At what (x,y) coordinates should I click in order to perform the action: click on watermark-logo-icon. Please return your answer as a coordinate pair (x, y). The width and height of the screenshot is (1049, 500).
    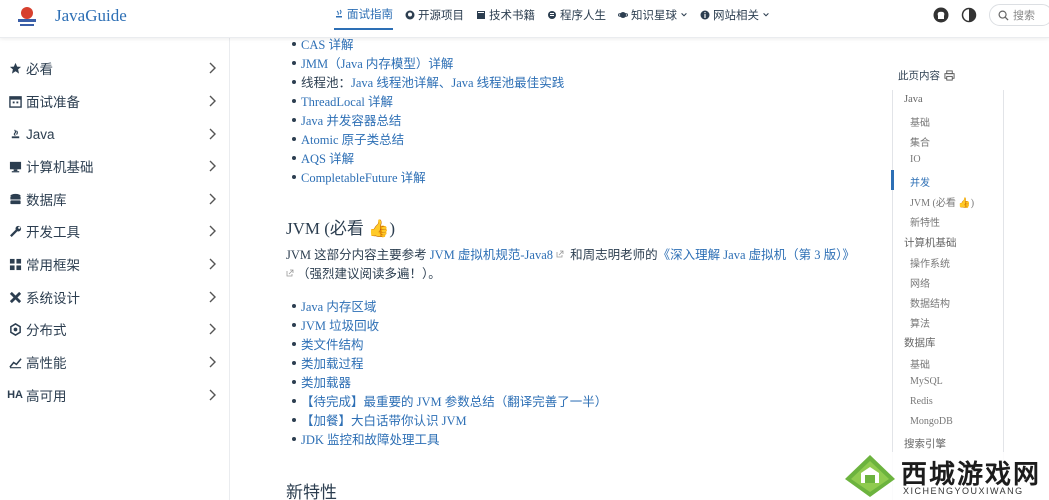
    Looking at the image, I should click on (870, 476).